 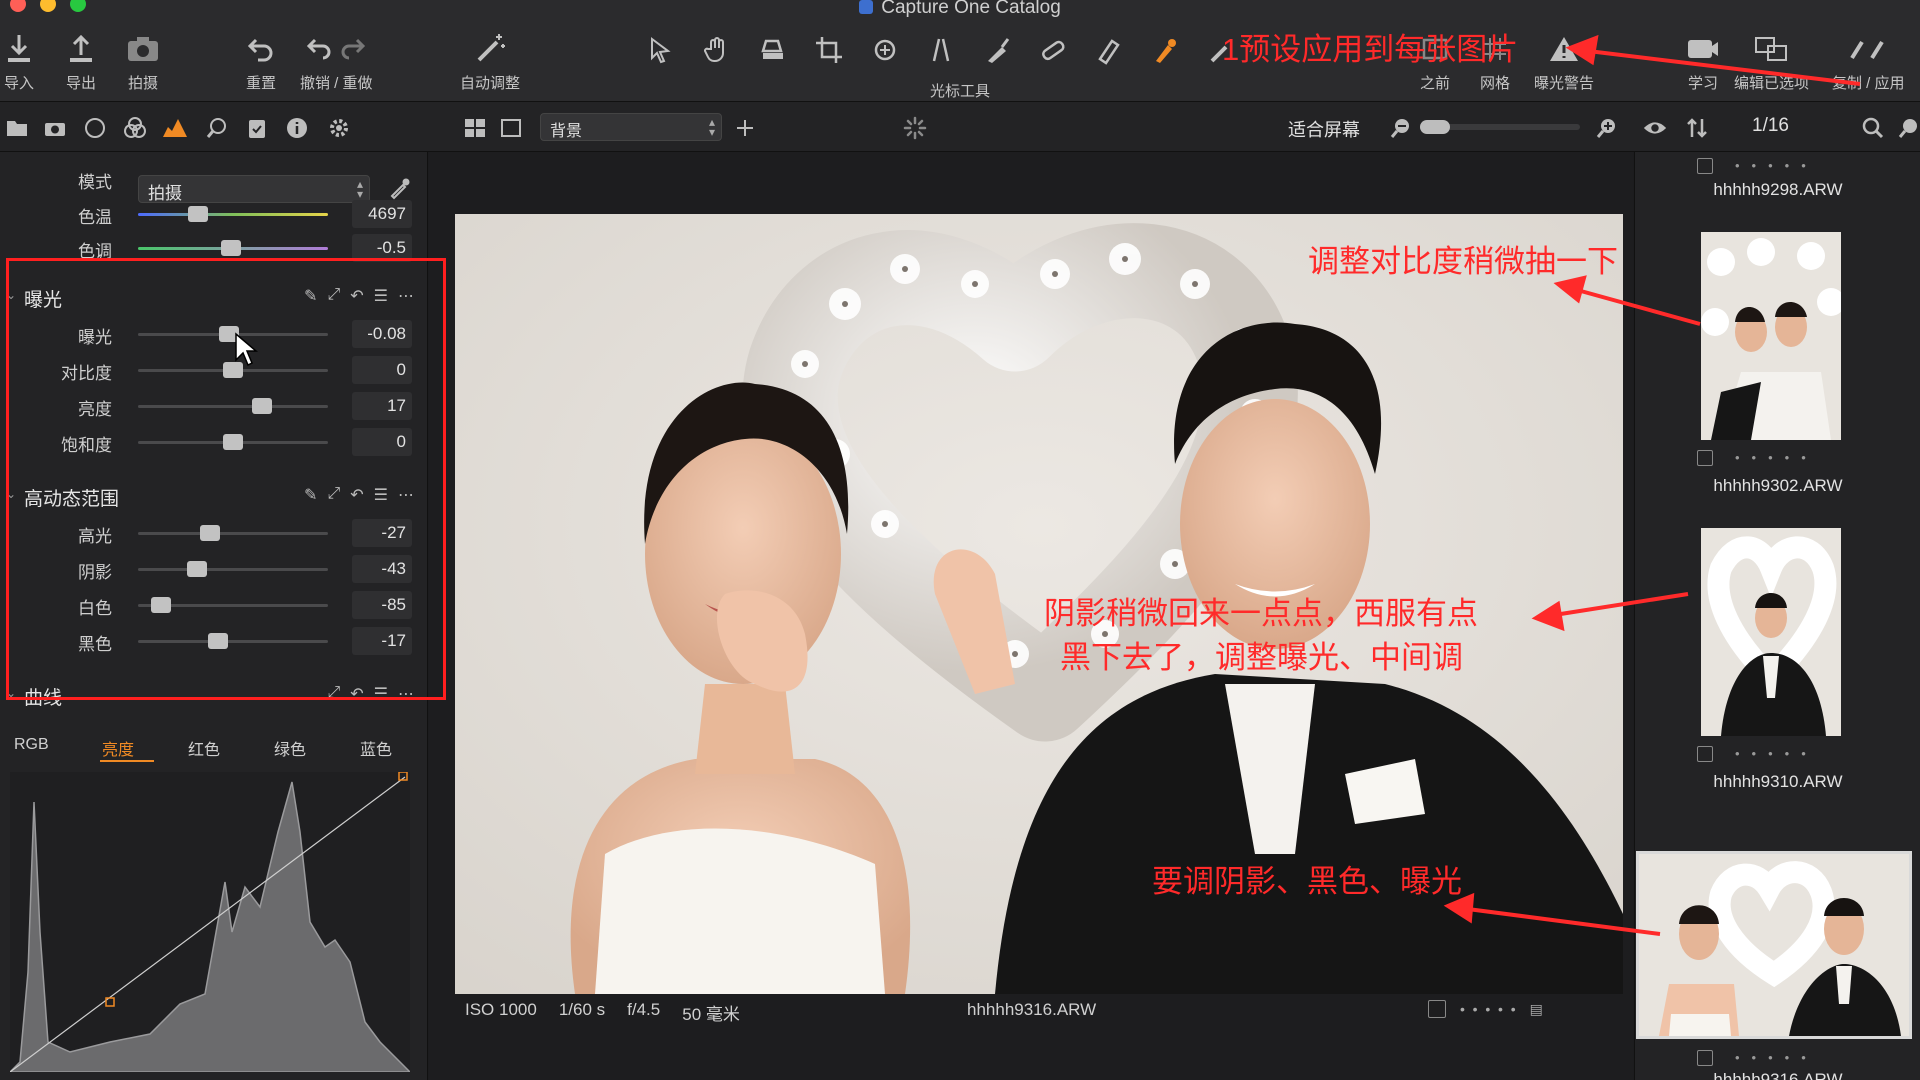 What do you see at coordinates (829, 50) in the screenshot?
I see `crop-icon` at bounding box center [829, 50].